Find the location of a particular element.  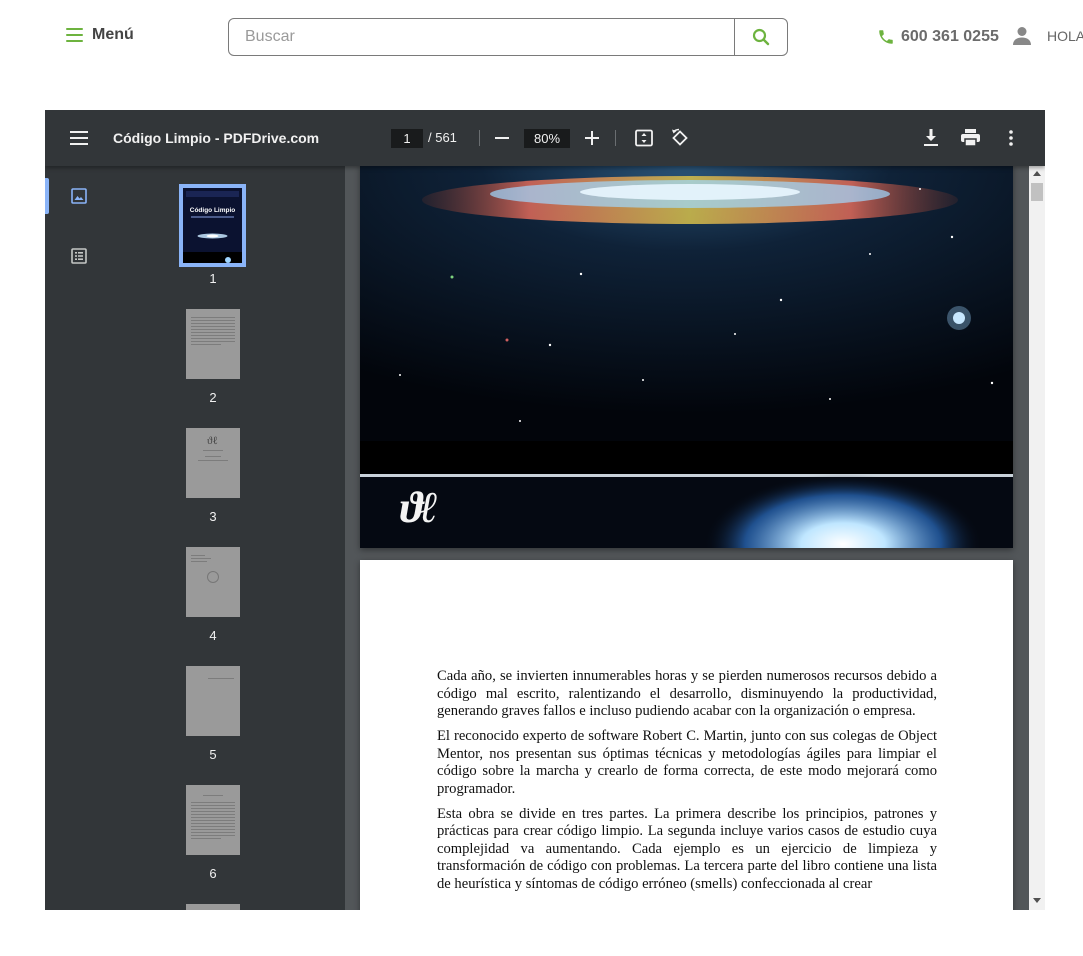

thumbnail-view-icon is located at coordinates (79, 196).